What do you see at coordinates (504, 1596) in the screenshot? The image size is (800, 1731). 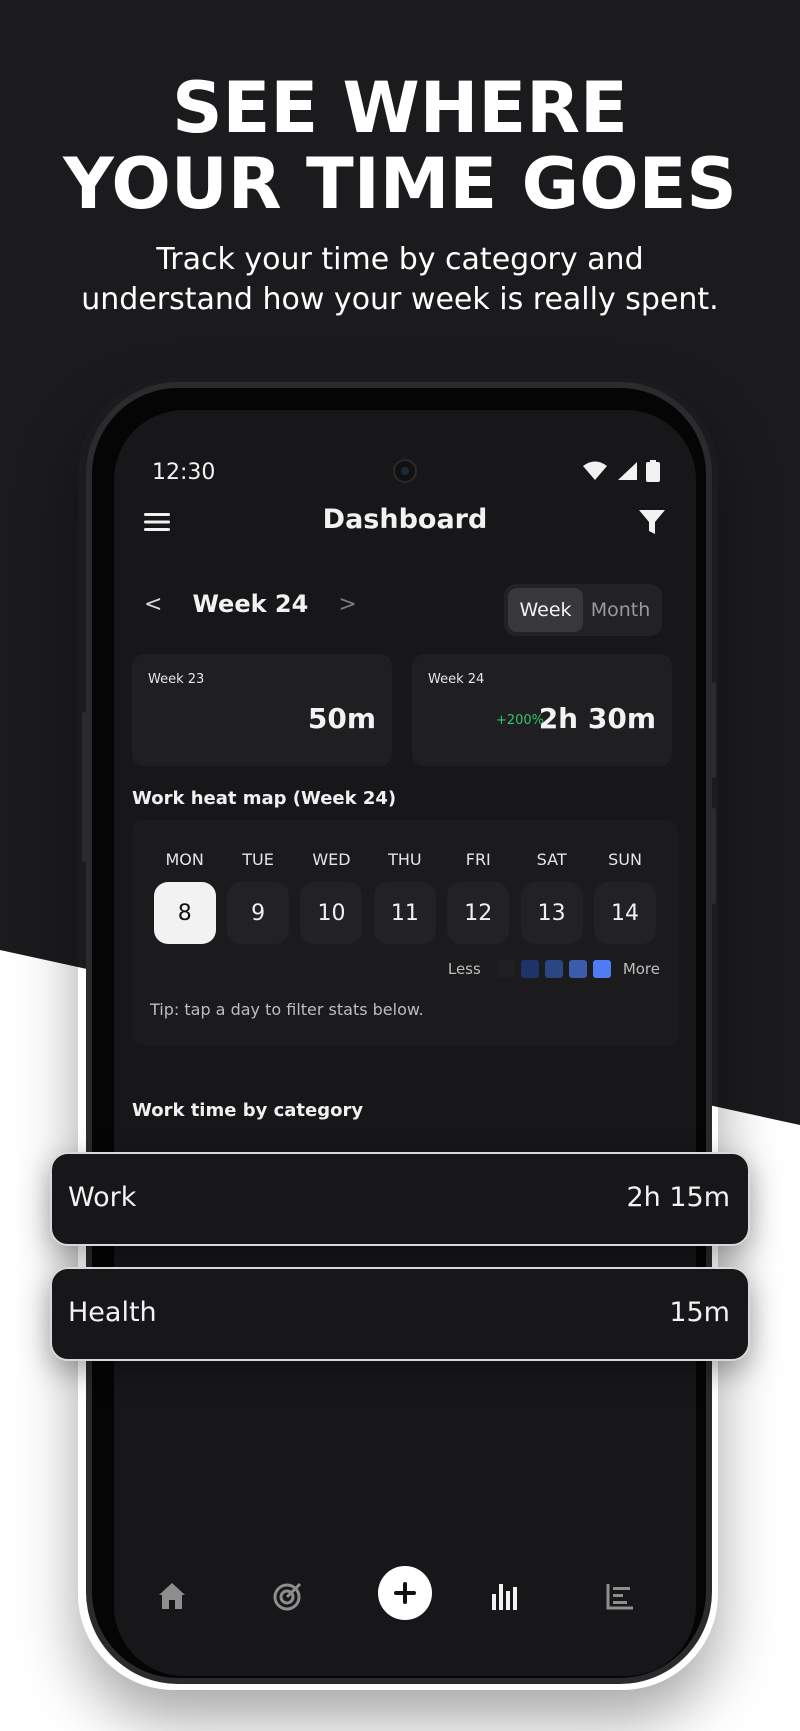 I see `bar-chart-icon` at bounding box center [504, 1596].